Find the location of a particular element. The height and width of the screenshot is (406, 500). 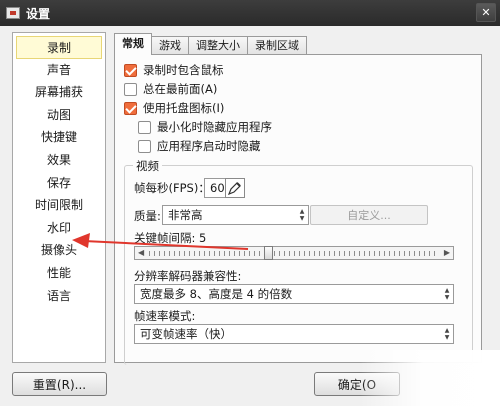

hide-minimized-label: 最小化时隐藏应用程序 is located at coordinates (214, 127).